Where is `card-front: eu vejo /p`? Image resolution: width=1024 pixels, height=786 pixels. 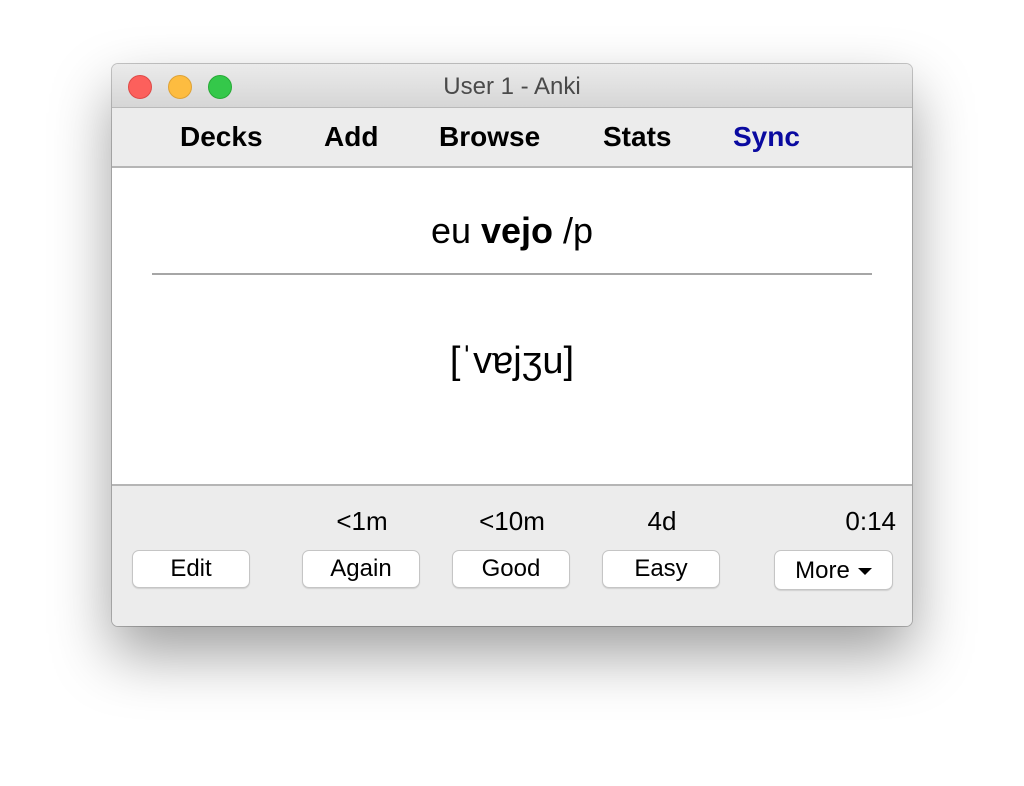 card-front: eu vejo /p is located at coordinates (512, 231).